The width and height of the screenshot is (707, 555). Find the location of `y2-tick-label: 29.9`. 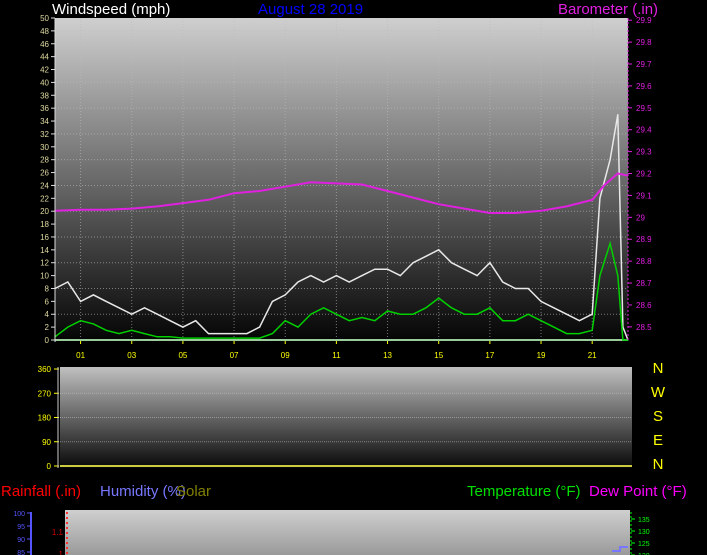

y2-tick-label: 29.9 is located at coordinates (644, 20).